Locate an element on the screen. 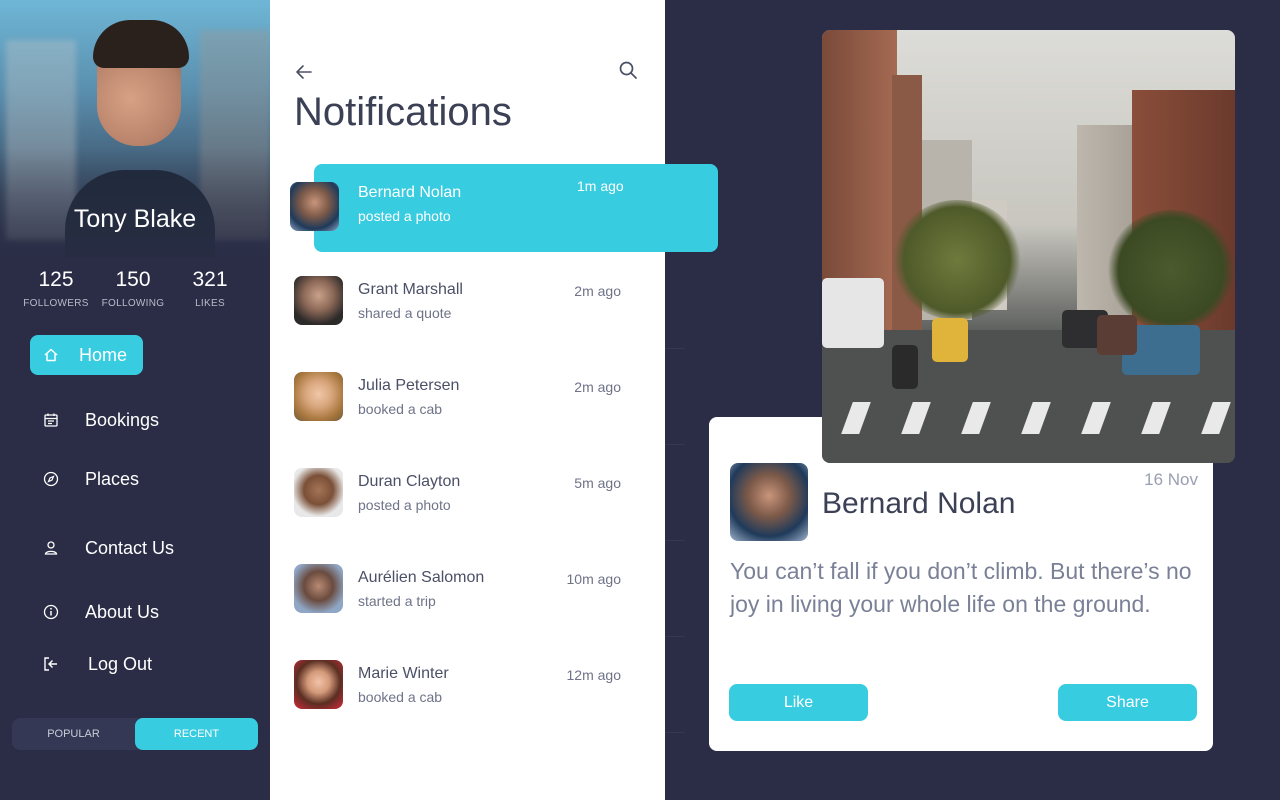 Image resolution: width=1280 pixels, height=800 pixels. feed-toggle: POPULAR RECENT is located at coordinates (135, 734).